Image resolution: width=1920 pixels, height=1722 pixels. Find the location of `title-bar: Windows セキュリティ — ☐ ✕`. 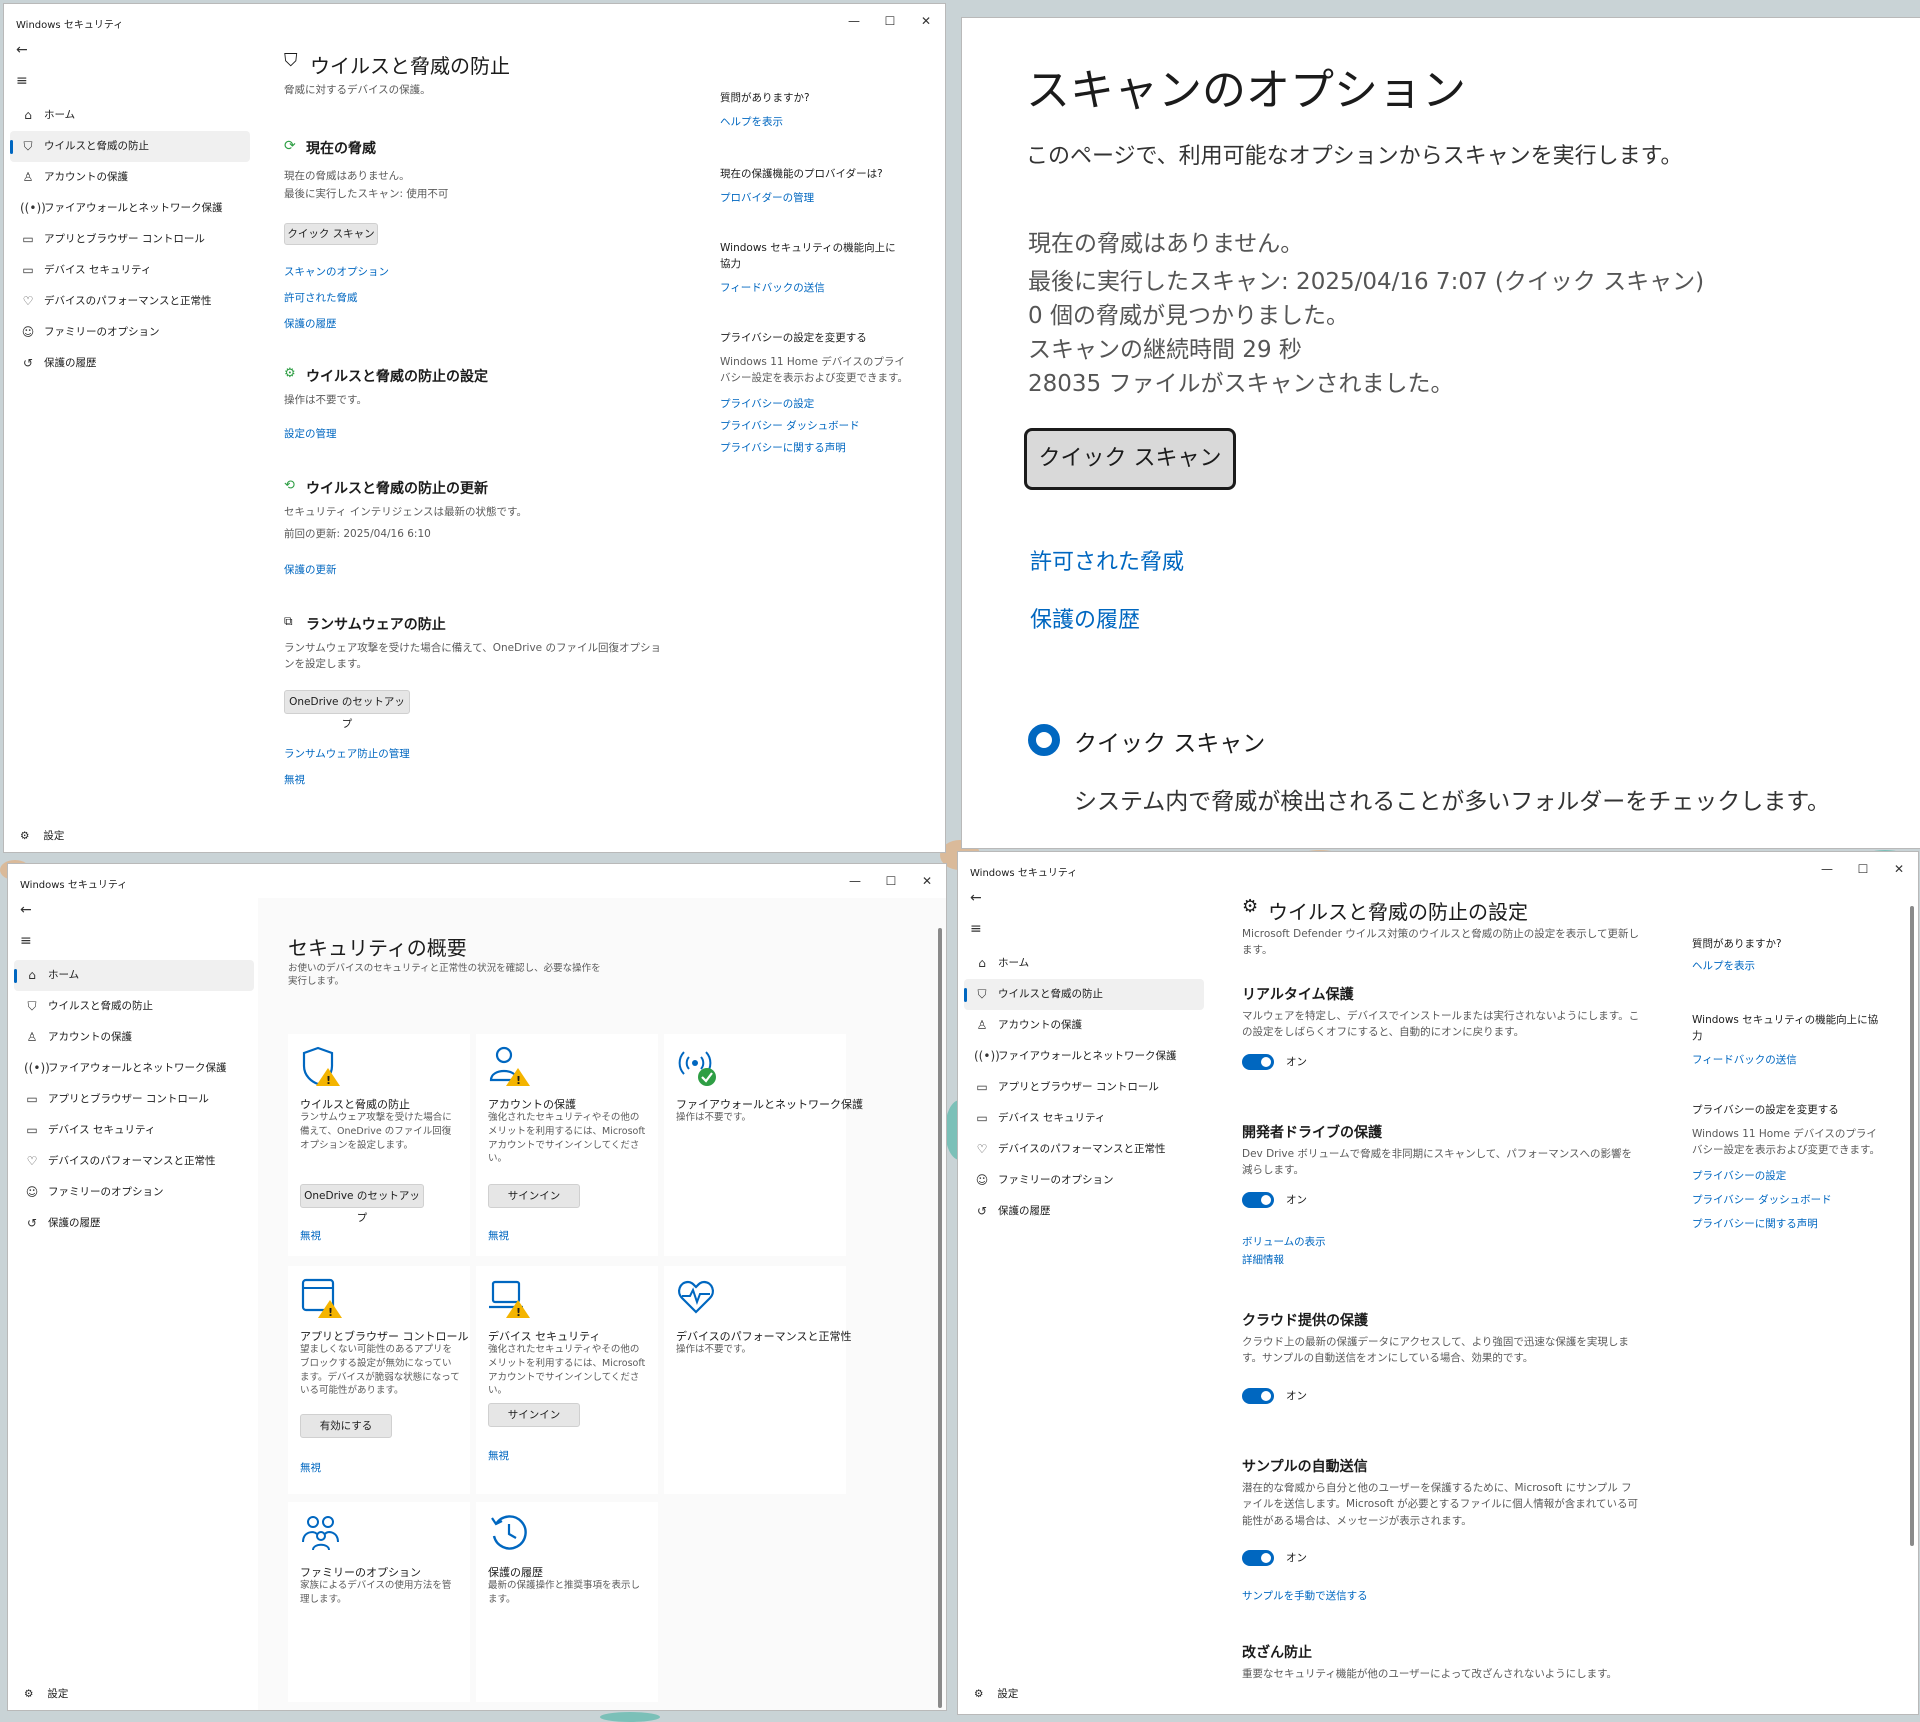

title-bar: Windows セキュリティ — ☐ ✕ is located at coordinates (474, 21).